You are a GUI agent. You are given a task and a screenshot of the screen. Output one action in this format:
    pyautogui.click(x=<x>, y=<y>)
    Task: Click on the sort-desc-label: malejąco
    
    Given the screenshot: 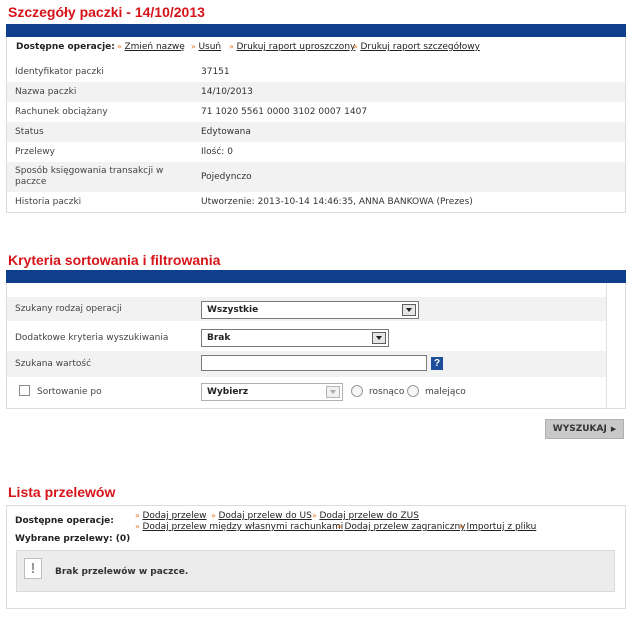 What is the action you would take?
    pyautogui.click(x=445, y=392)
    